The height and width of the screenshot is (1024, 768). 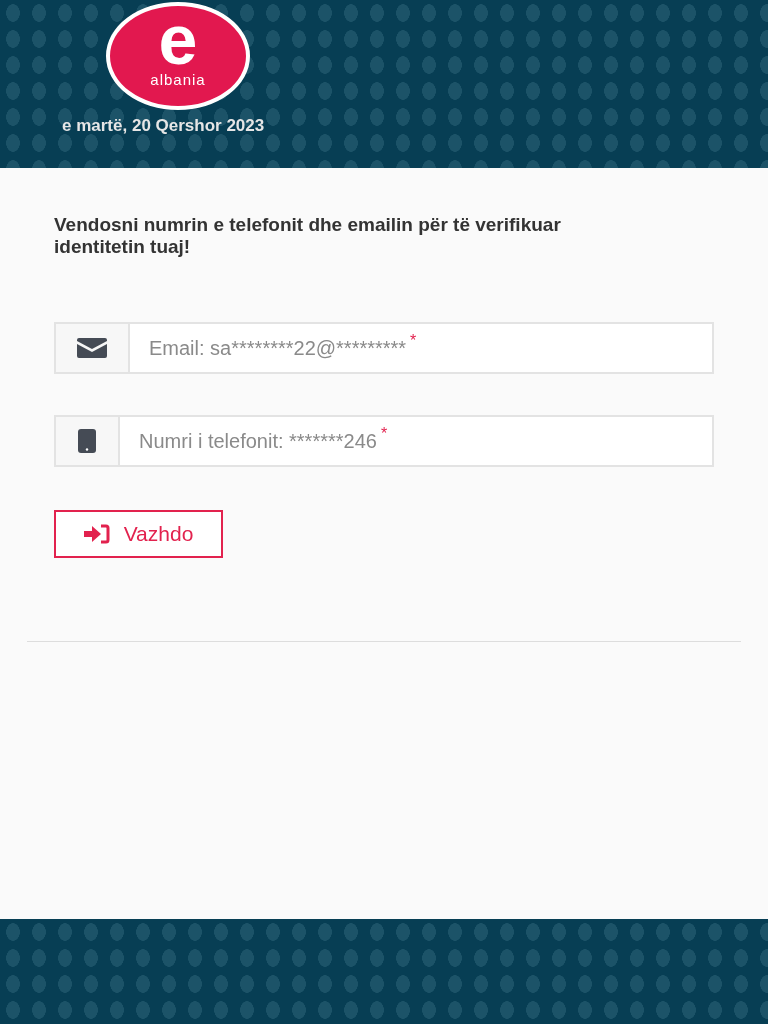 I want to click on heading: Vendosni numrin e telefonit dhe emailin për të verifikuar identitetin tuaj!, so click(x=308, y=236).